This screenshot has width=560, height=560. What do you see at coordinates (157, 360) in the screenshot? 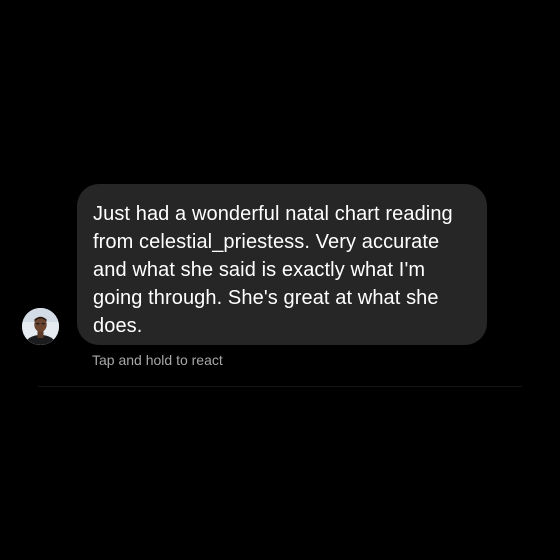
I see `react-hint: Tap and hold to react` at bounding box center [157, 360].